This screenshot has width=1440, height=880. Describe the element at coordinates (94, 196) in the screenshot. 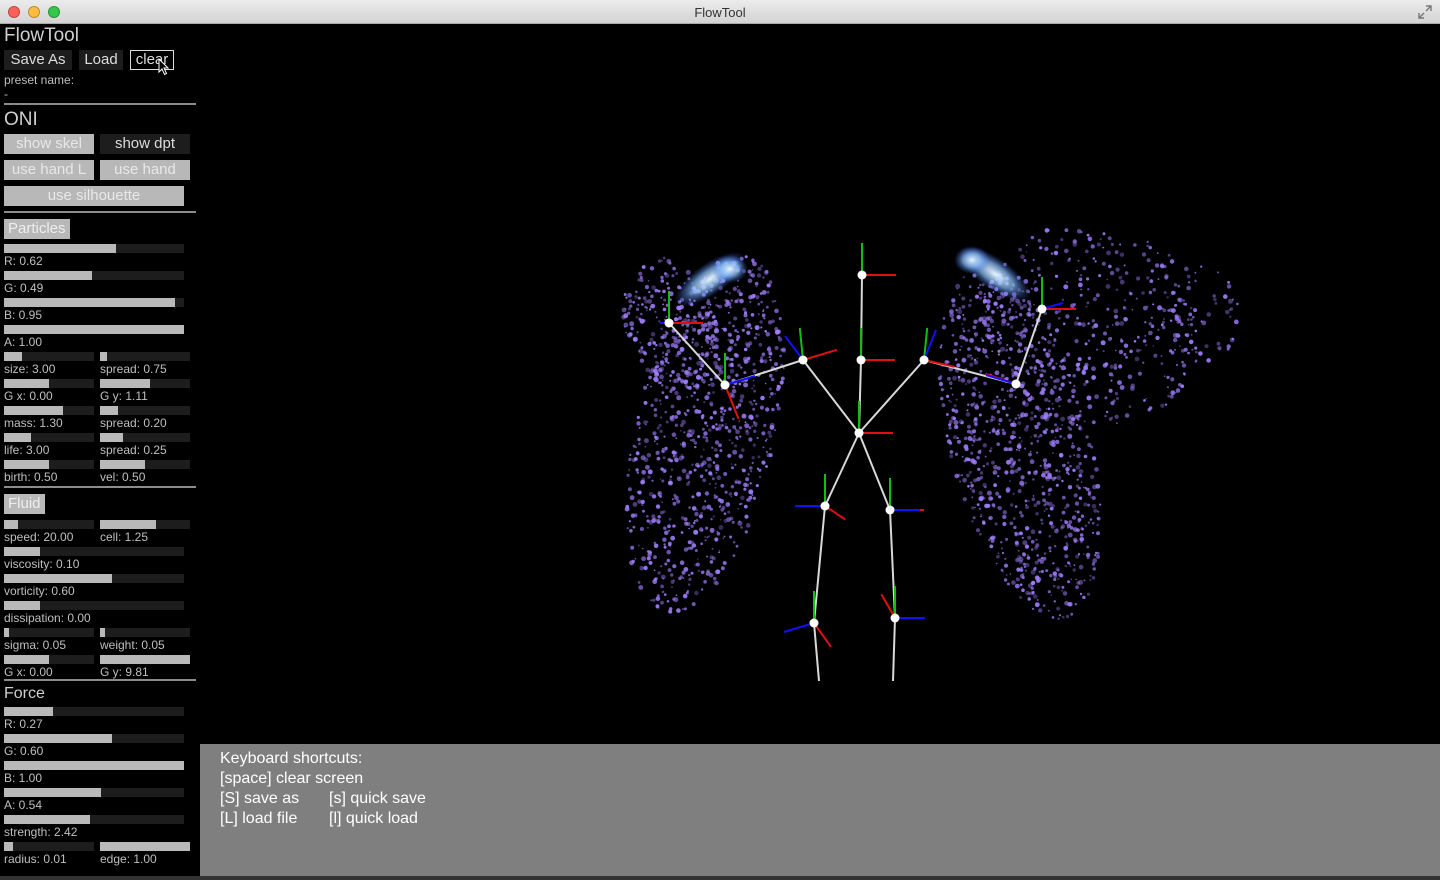

I see `use-silhouette-toggle: use silhouette` at that location.